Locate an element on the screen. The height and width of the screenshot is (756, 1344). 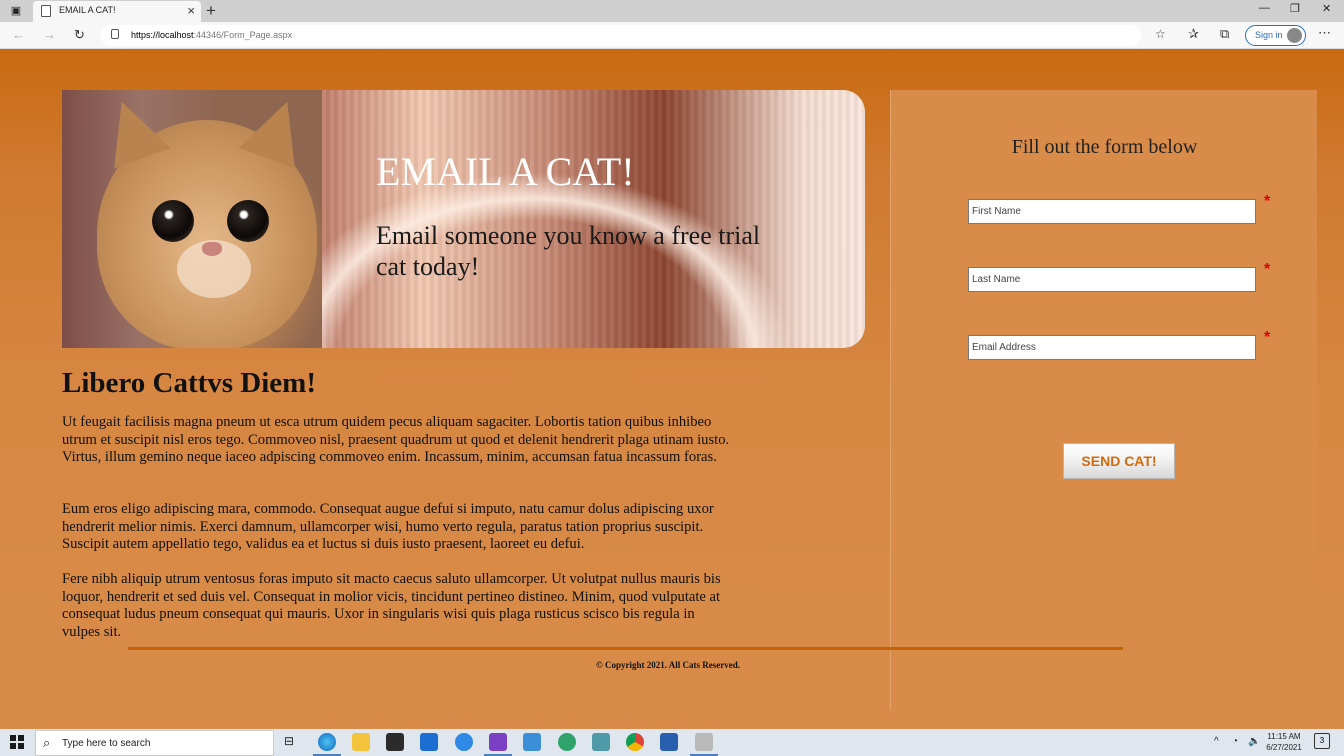
address-bar: https://localhost:44346/Form_Page.aspx ☆ is located at coordinates (633, 35).